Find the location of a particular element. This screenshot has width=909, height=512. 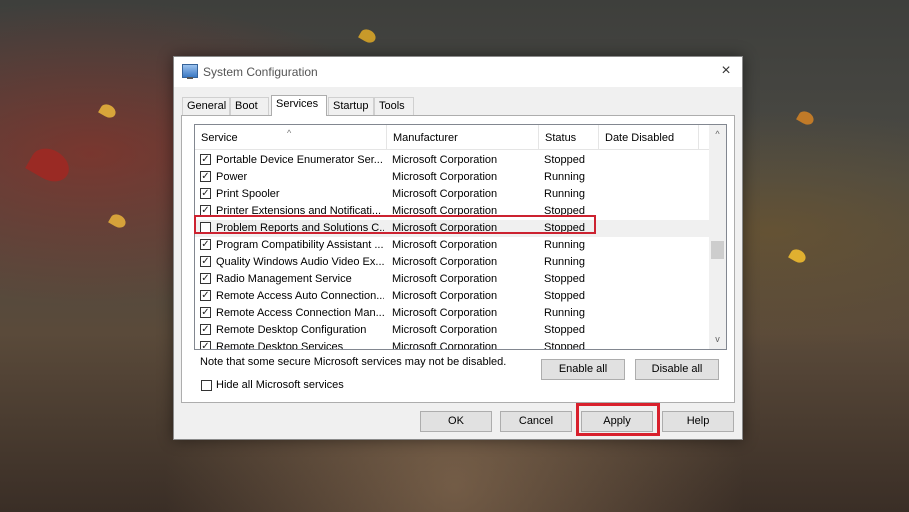

service-name: Remote Desktop Configuration is located at coordinates (291, 330).